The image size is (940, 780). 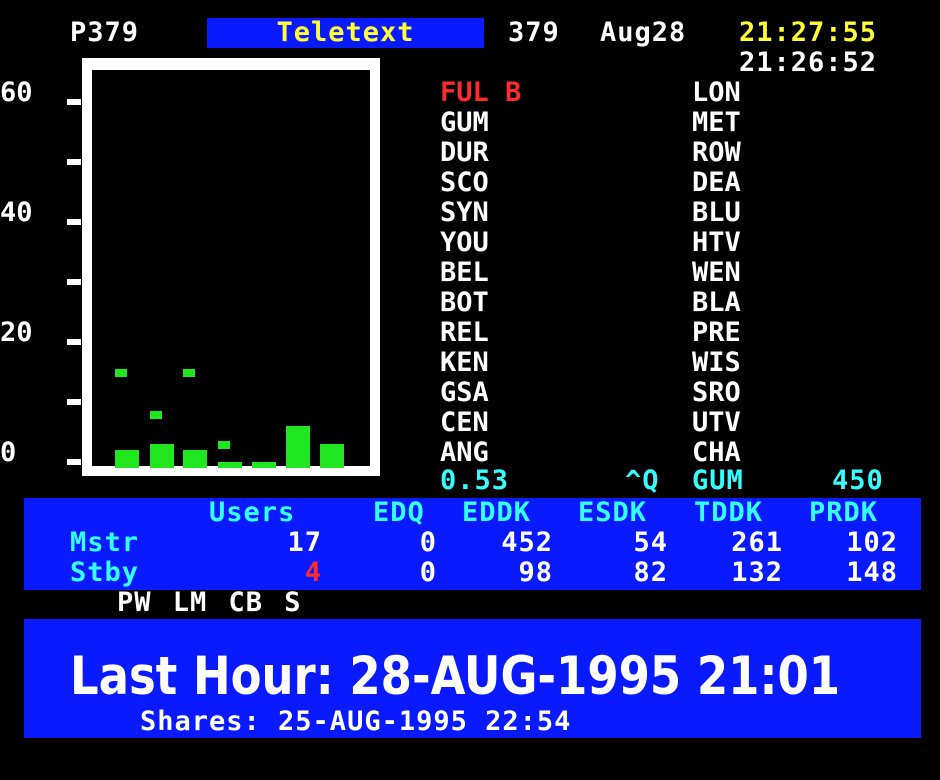 I want to click on code-item: REL, so click(x=464, y=332).